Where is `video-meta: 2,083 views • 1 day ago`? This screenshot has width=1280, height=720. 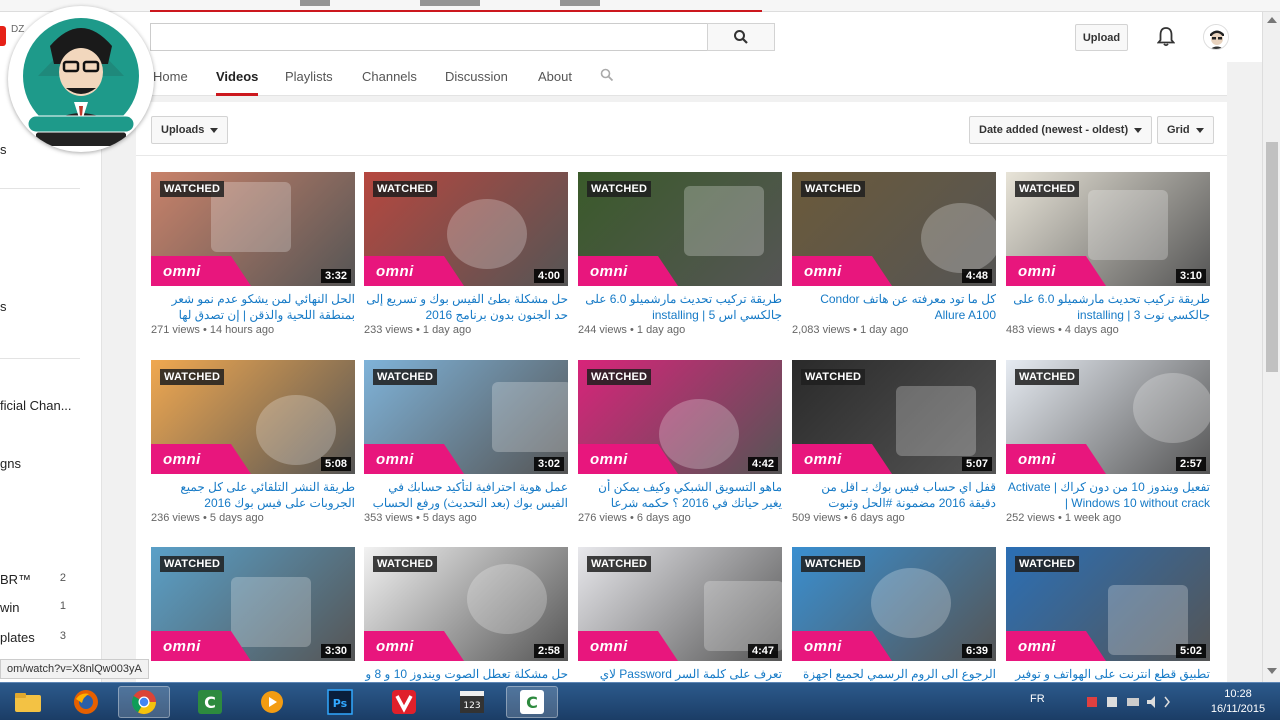
video-meta: 2,083 views • 1 day ago is located at coordinates (894, 330).